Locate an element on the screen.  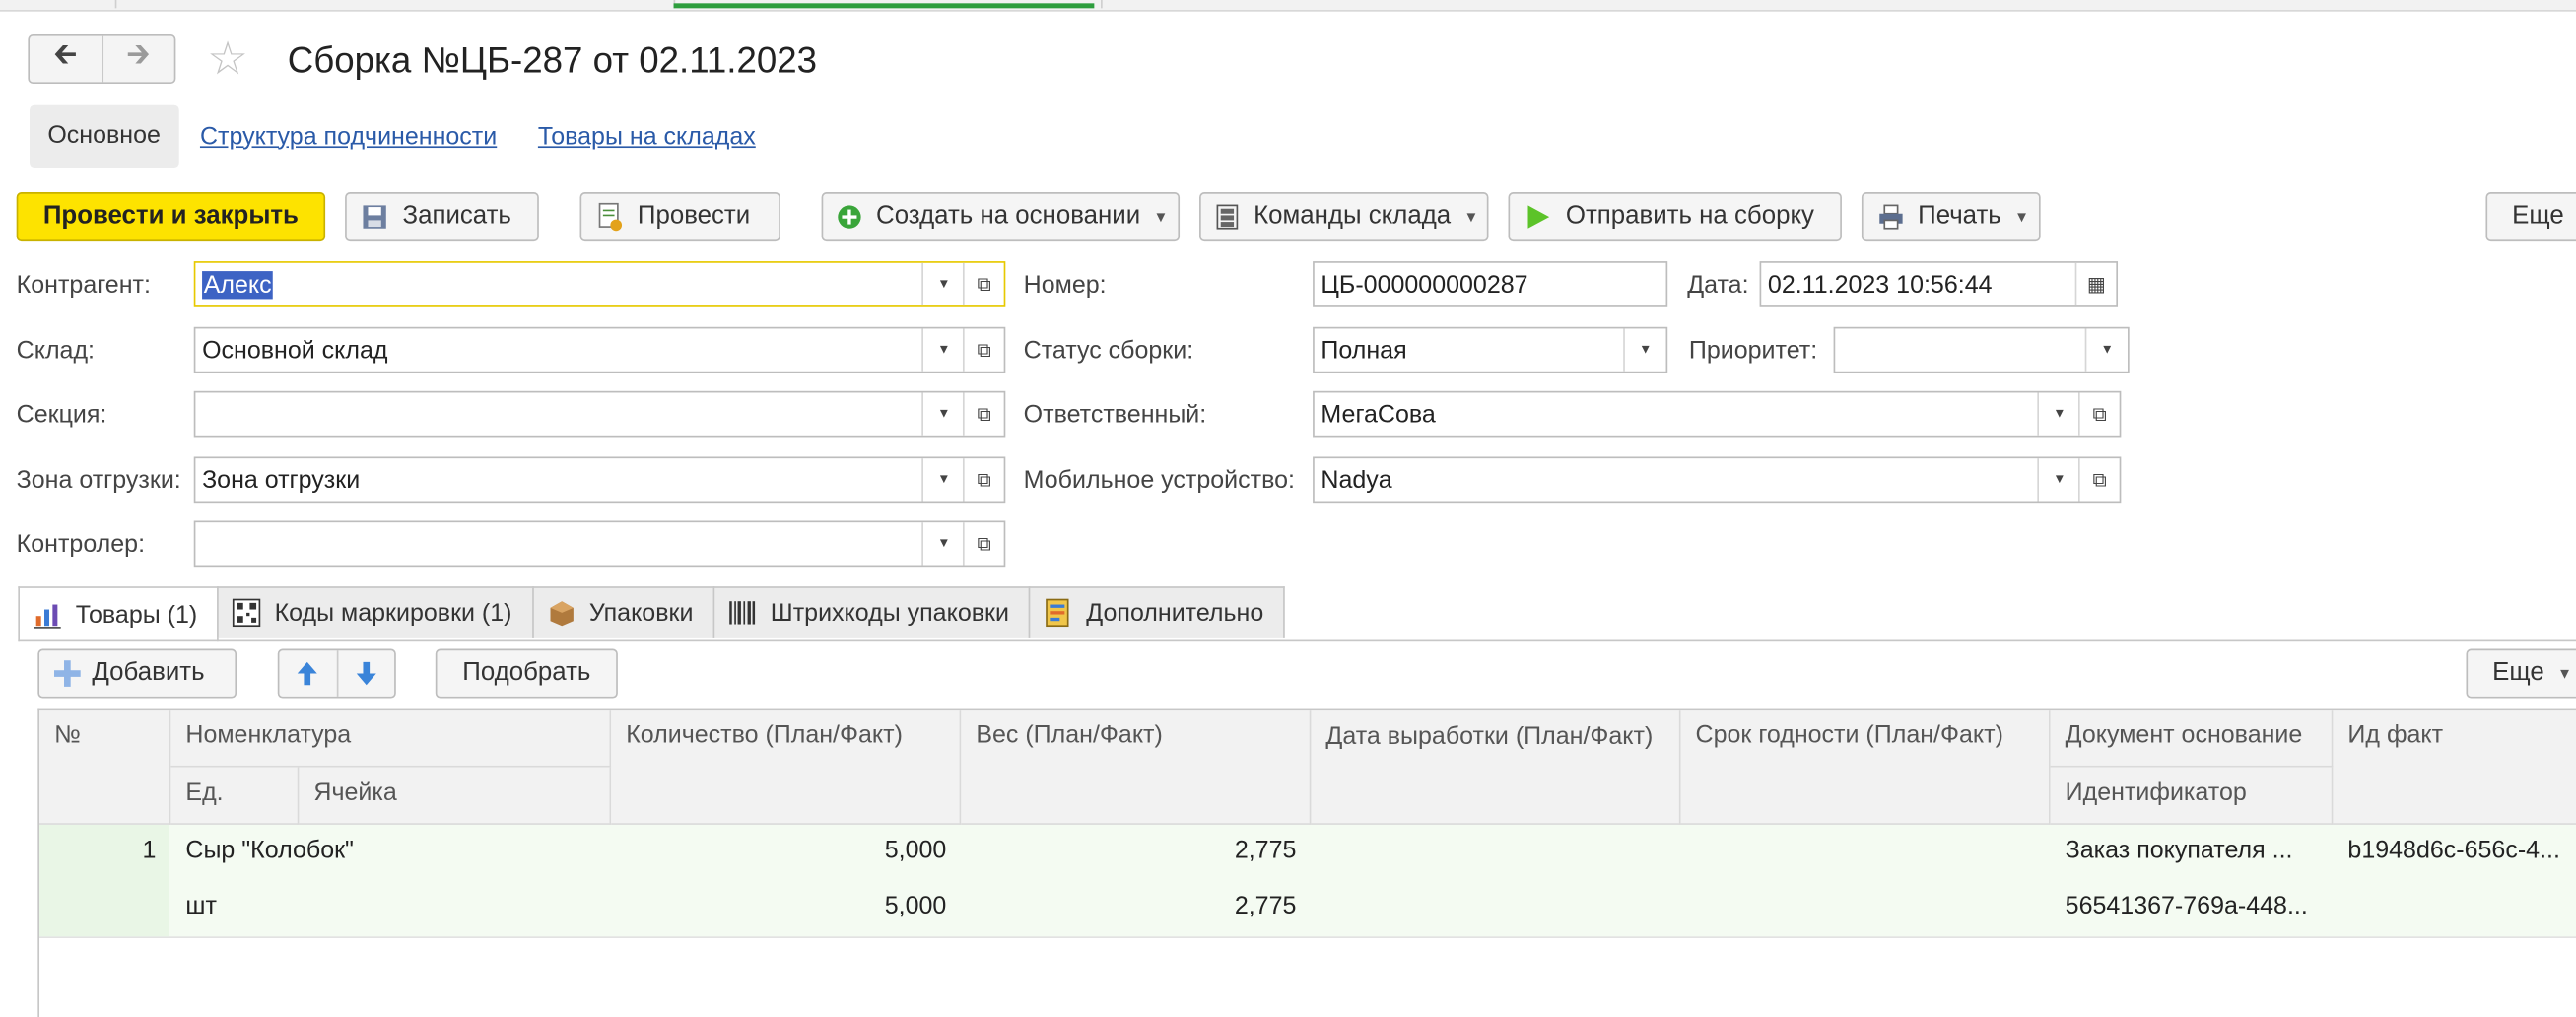
active-tab-indicator is located at coordinates (884, 6).